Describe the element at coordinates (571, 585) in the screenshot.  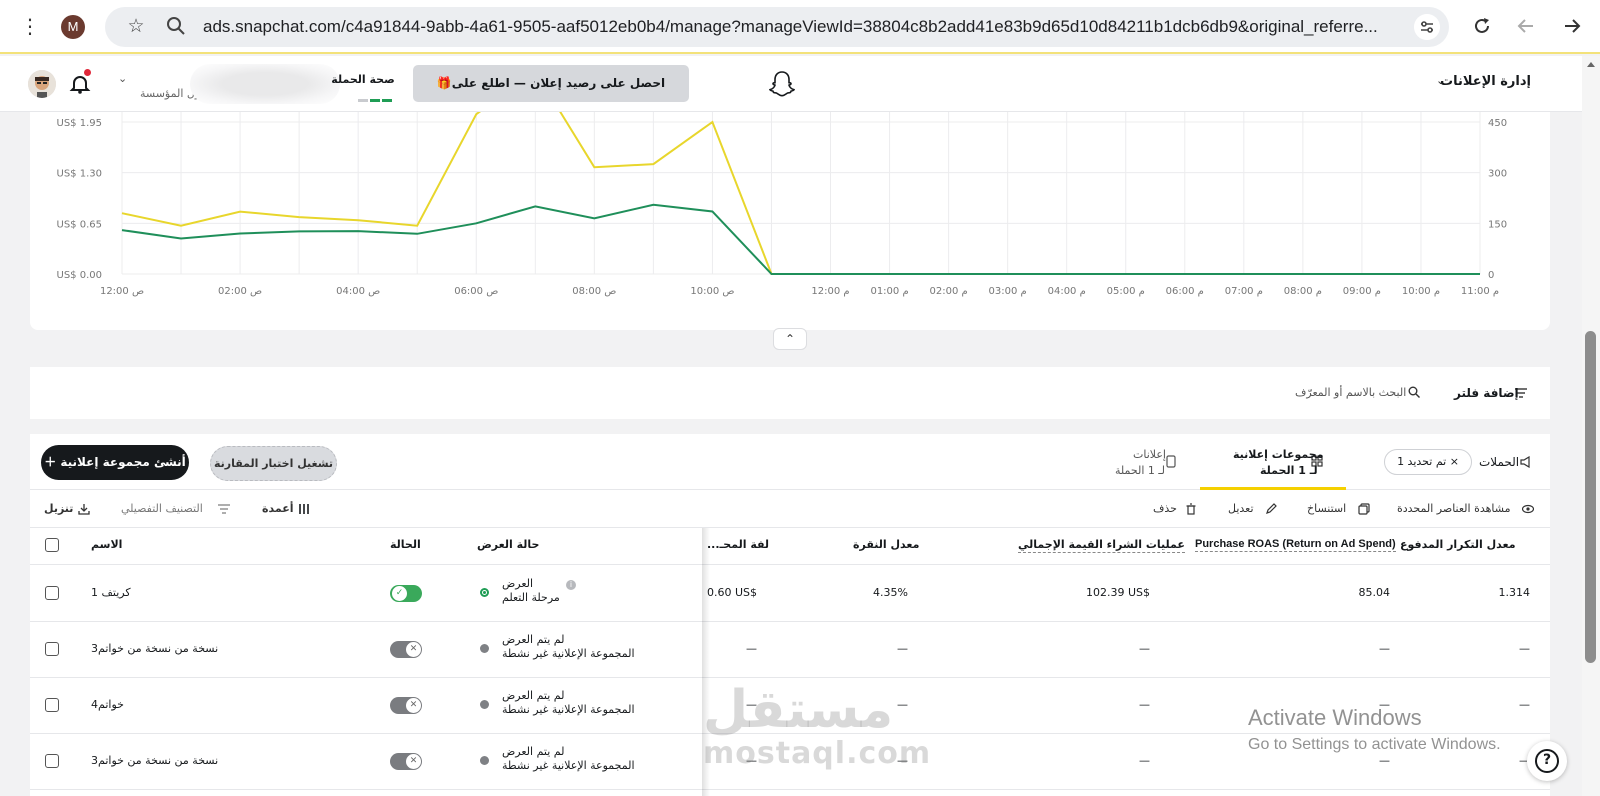
I see `info-icon: i` at that location.